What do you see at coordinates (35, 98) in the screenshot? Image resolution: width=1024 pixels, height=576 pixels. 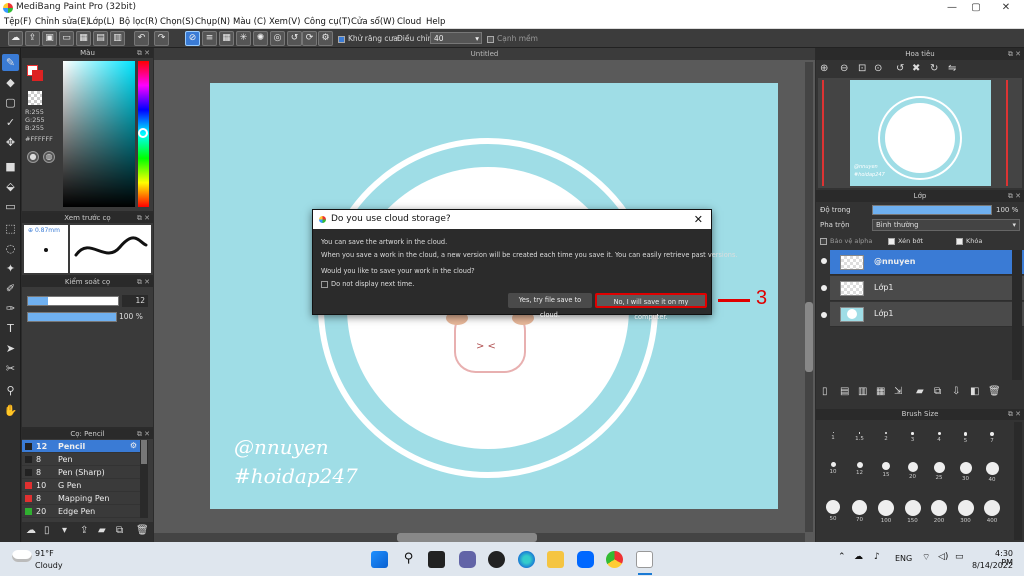 I see `transparent-swatch` at bounding box center [35, 98].